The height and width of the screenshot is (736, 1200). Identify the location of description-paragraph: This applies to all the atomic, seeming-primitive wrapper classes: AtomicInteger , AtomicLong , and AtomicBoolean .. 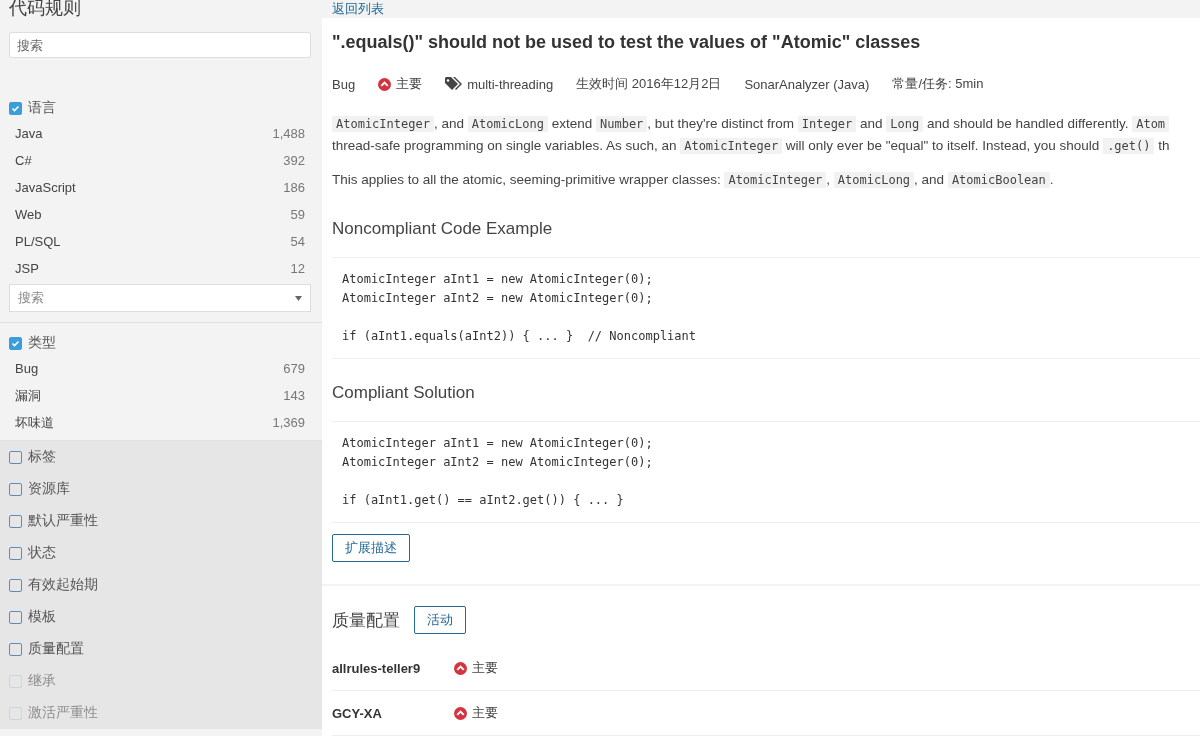
(693, 180).